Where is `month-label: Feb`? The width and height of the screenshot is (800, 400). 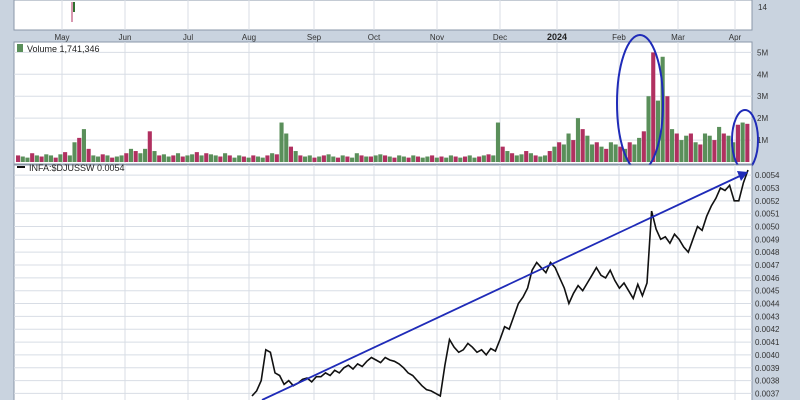 month-label: Feb is located at coordinates (619, 37).